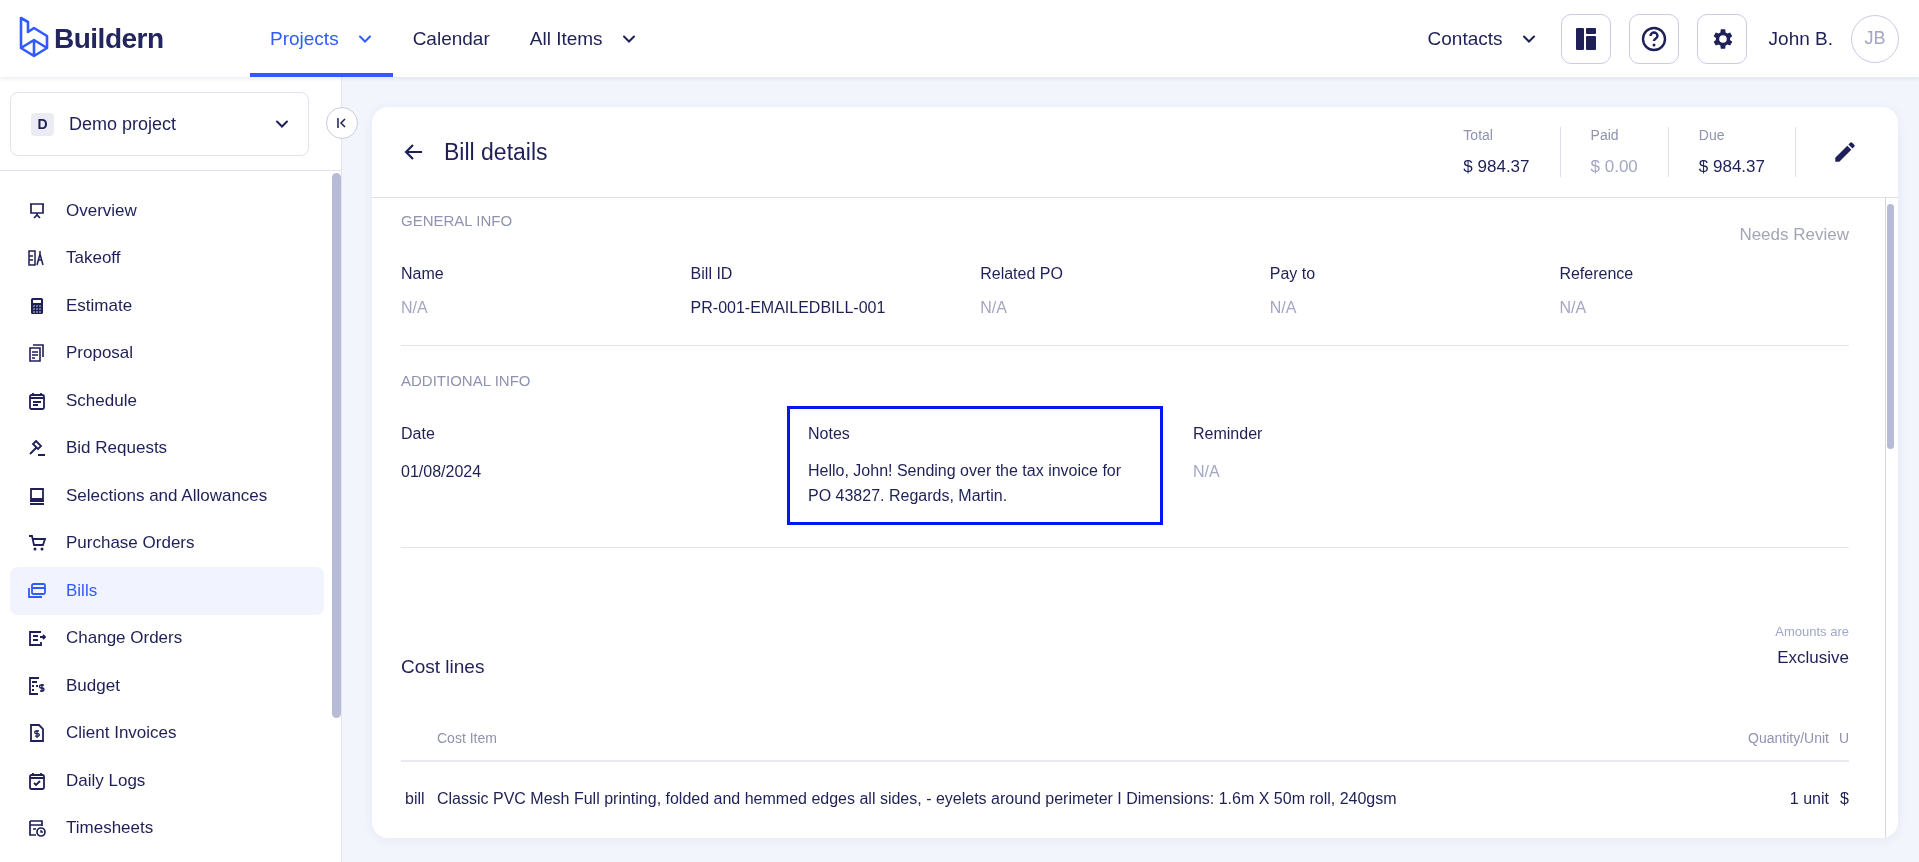  I want to click on field-label: Name, so click(423, 274).